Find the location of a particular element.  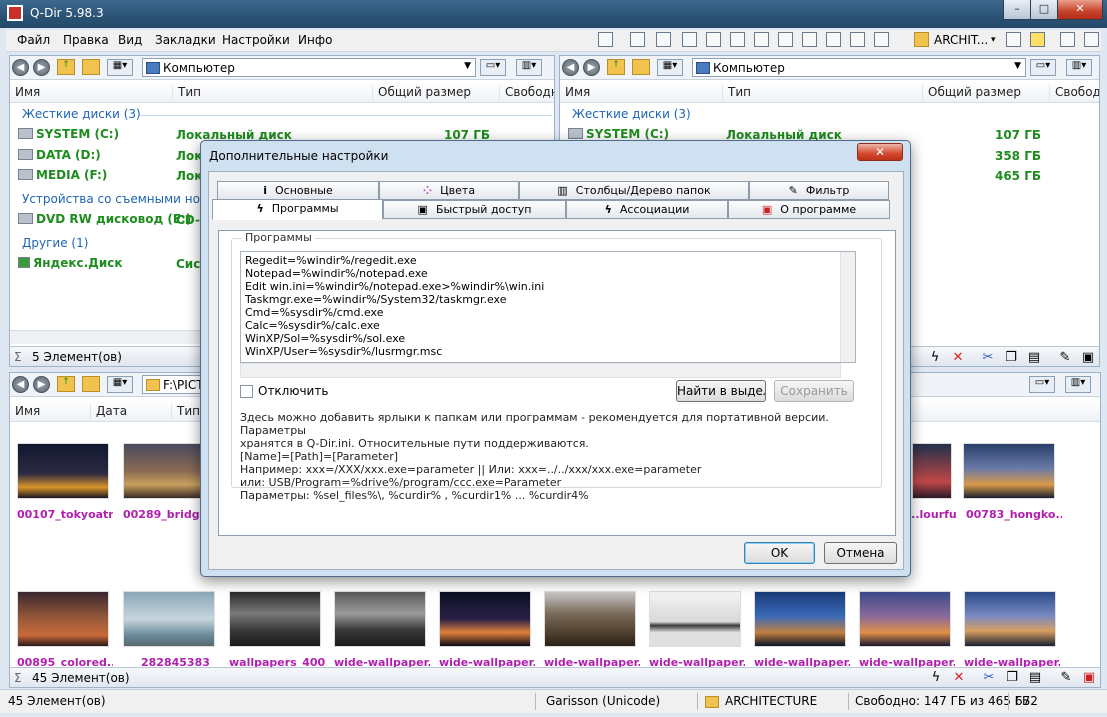

tab-quick-access: ▣ Быстрый доступ is located at coordinates (474, 209).